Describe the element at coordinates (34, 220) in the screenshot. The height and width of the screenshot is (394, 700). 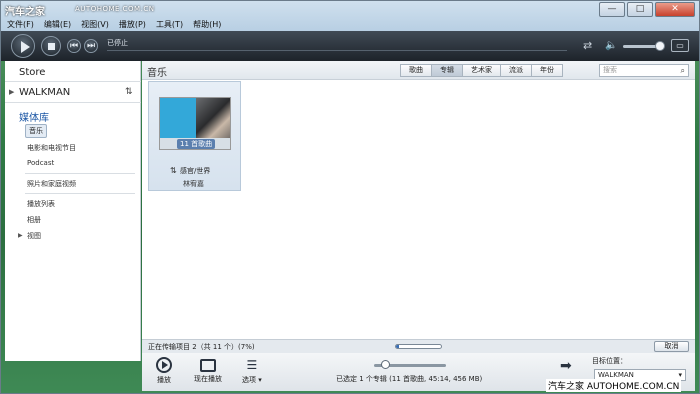
I see `sidebar-item-albums: 相册` at that location.